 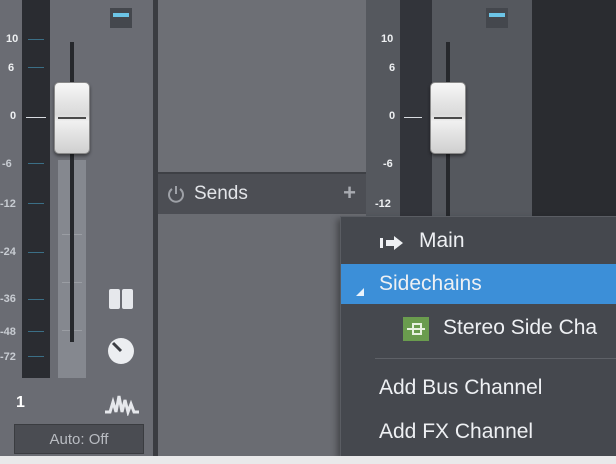 What do you see at coordinates (497, 18) in the screenshot?
I see `channel-2-top-button` at bounding box center [497, 18].